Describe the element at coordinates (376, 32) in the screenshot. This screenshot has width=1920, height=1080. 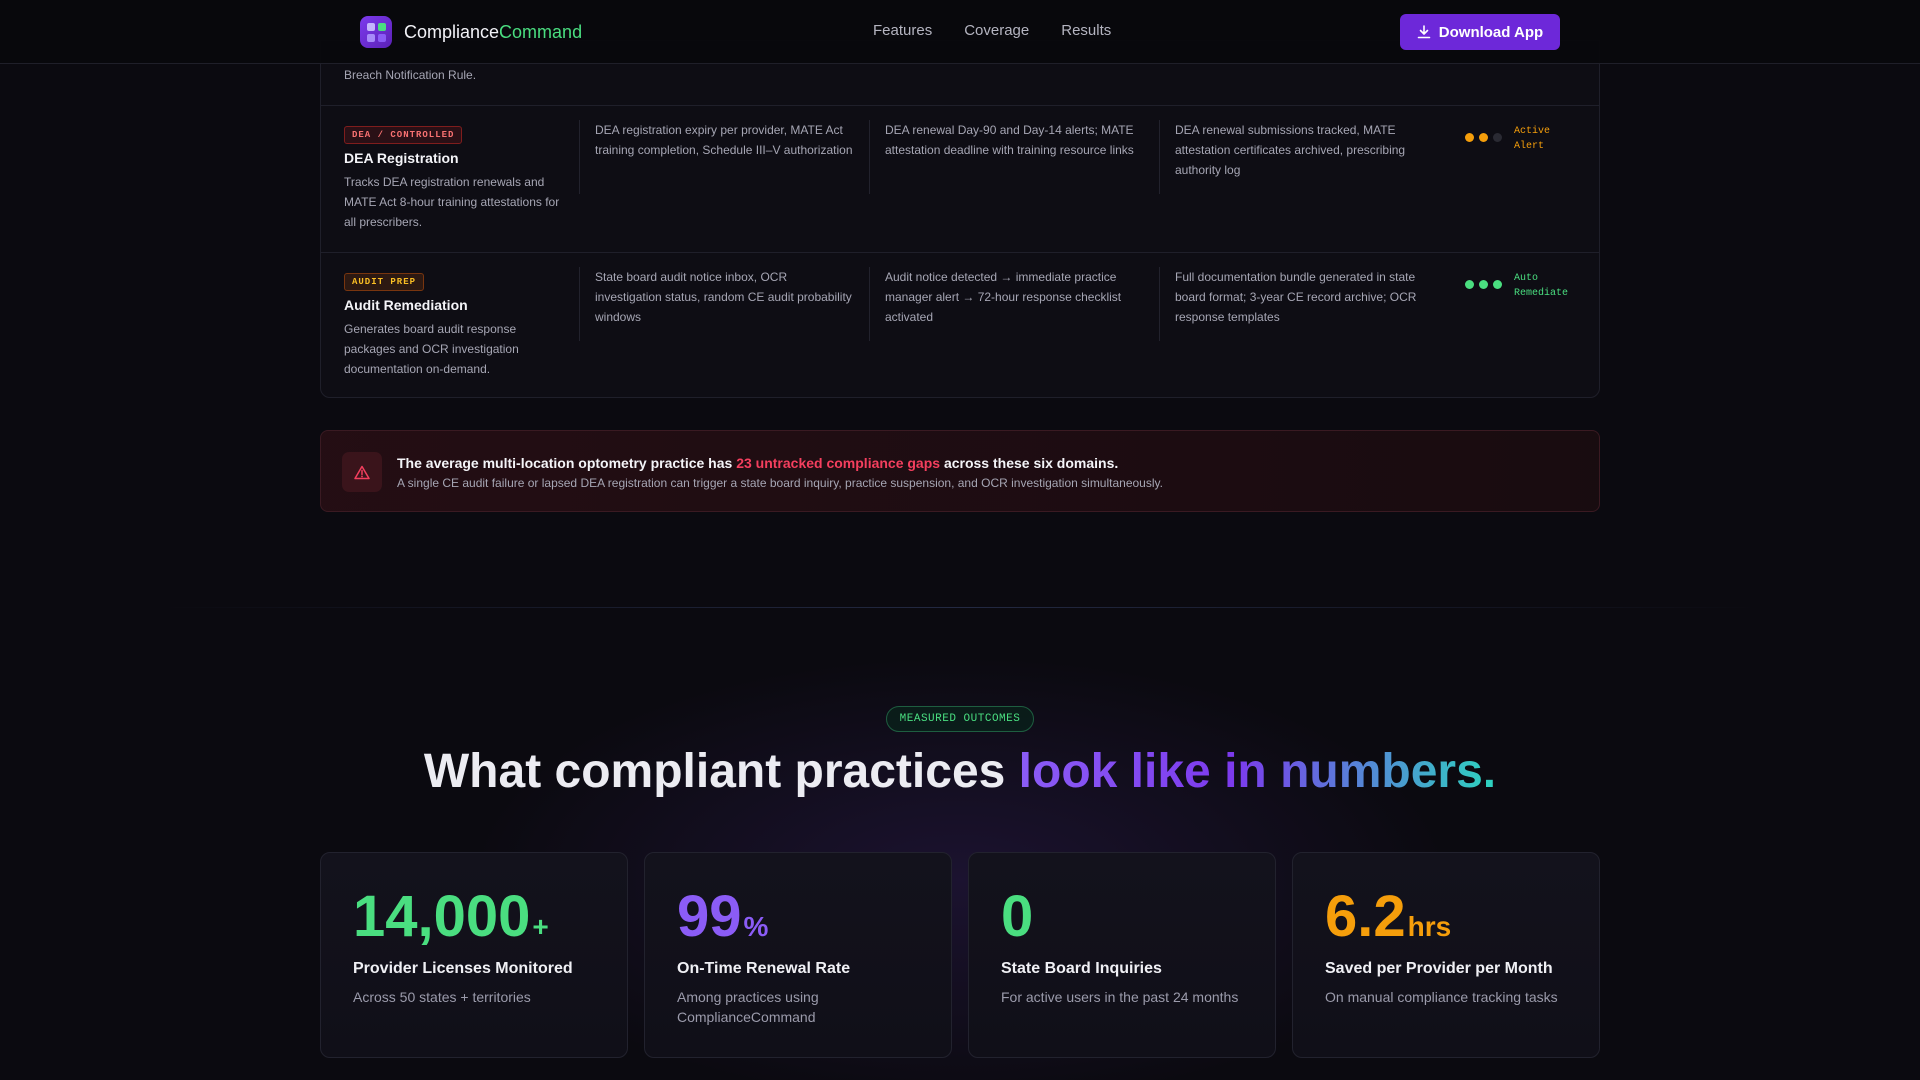
I see `brand-logo-icon` at that location.